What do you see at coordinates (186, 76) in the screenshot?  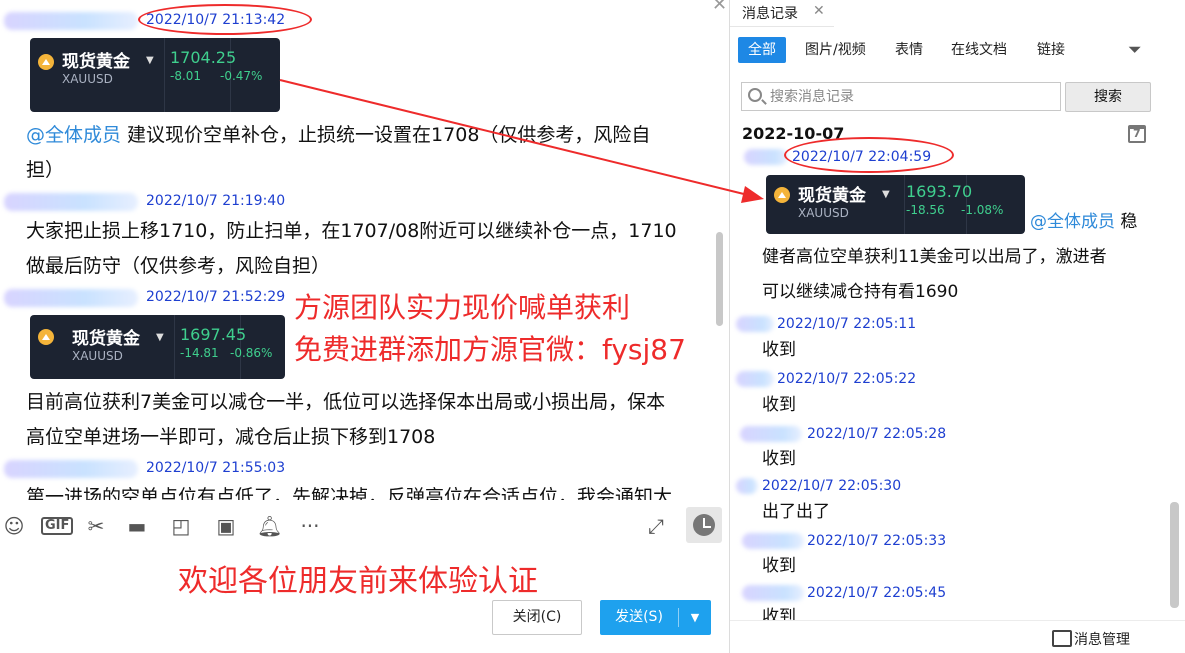 I see `quote-change: -8.01` at bounding box center [186, 76].